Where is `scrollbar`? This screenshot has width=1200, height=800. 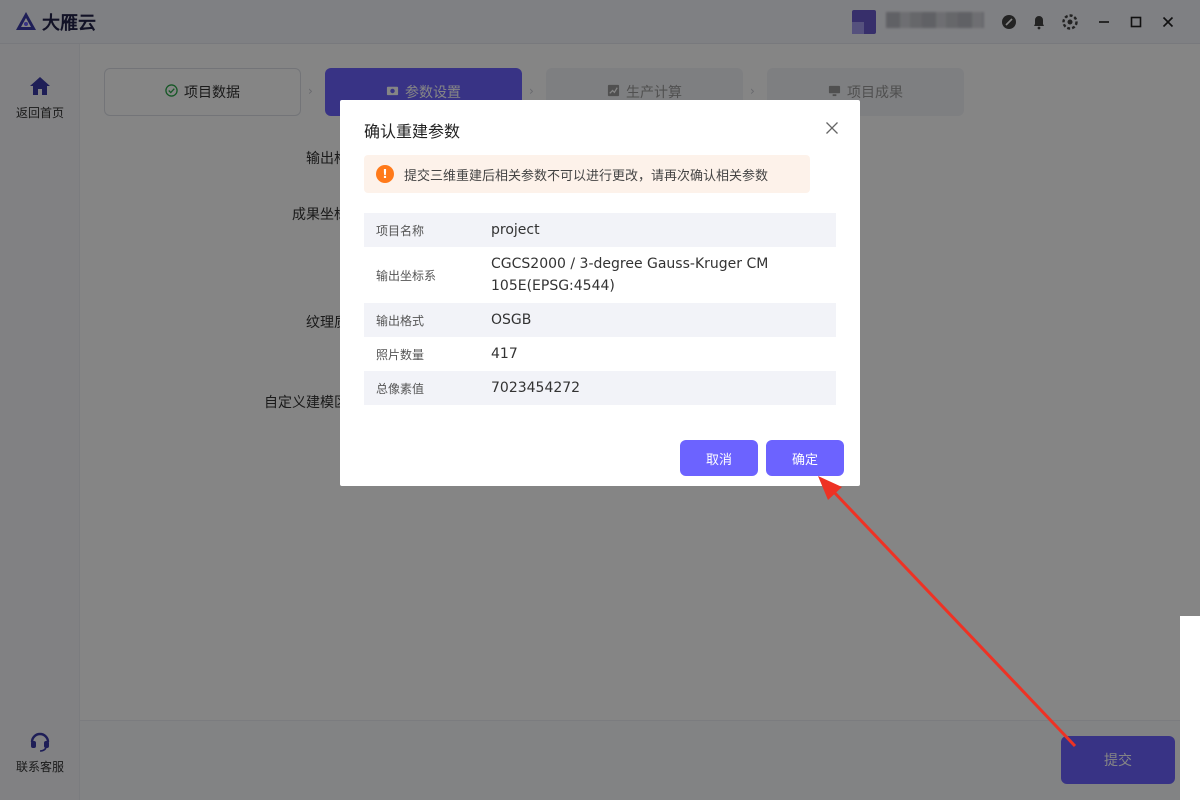 scrollbar is located at coordinates (1190, 708).